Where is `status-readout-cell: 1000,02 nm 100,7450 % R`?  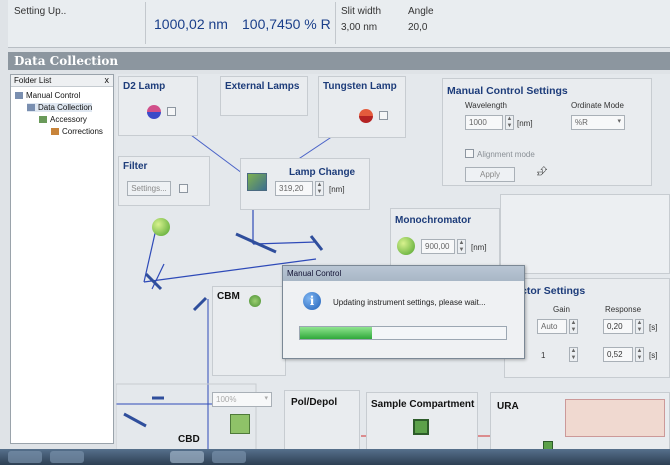
status-readout-cell: 1000,02 nm 100,7450 % R is located at coordinates (241, 23).